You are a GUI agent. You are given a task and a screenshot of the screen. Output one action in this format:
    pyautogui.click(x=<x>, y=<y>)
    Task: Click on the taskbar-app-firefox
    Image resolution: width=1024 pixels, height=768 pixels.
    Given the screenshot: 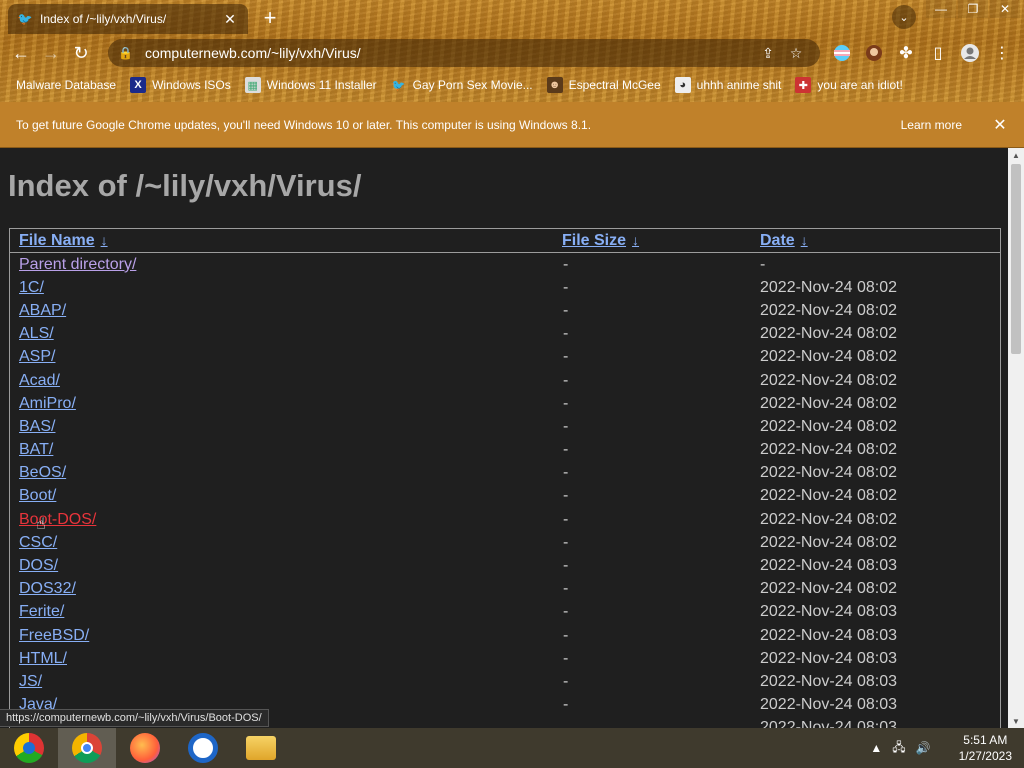 What is the action you would take?
    pyautogui.click(x=145, y=748)
    